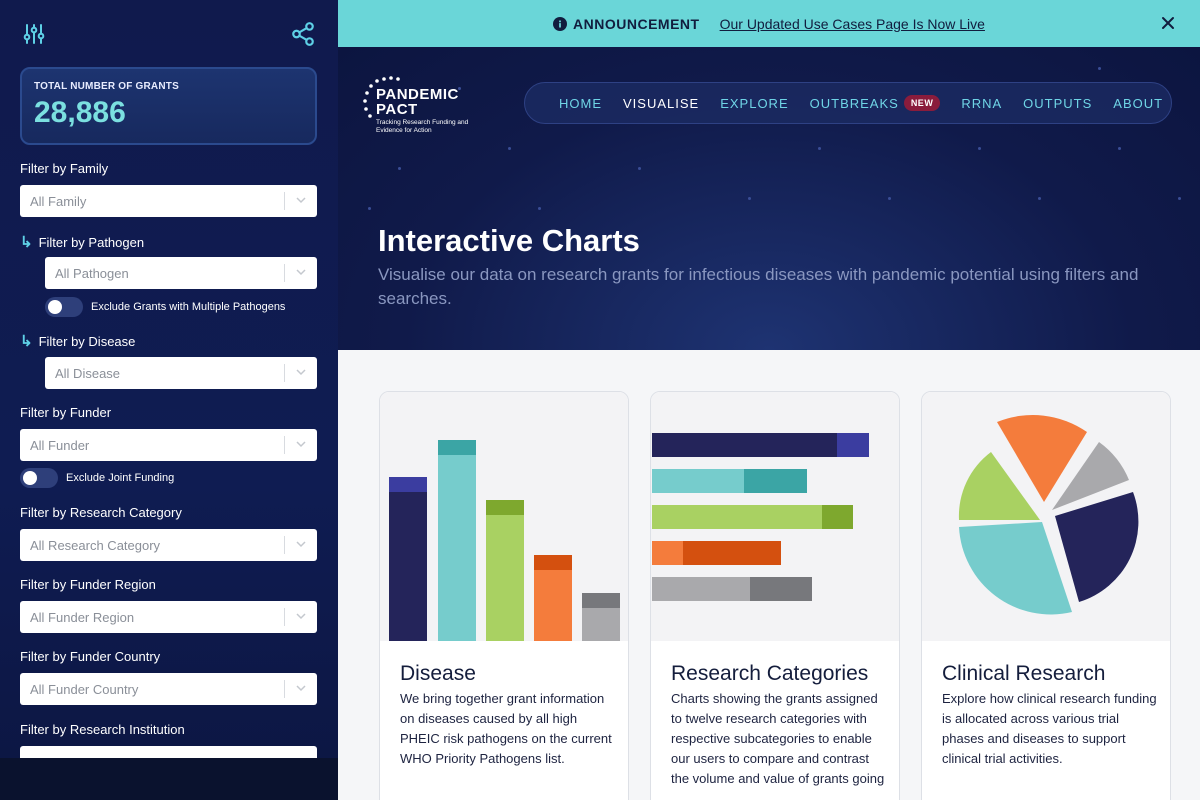 The image size is (1200, 800). I want to click on funder-region-select: All Funder Region, so click(168, 617).